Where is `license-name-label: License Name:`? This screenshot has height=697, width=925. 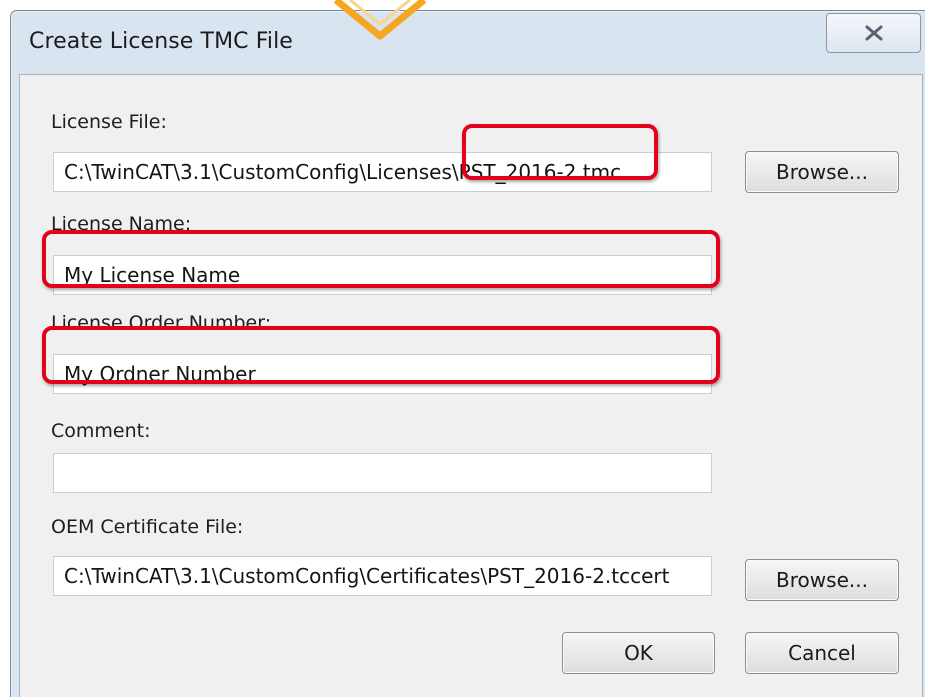
license-name-label: License Name: is located at coordinates (121, 224).